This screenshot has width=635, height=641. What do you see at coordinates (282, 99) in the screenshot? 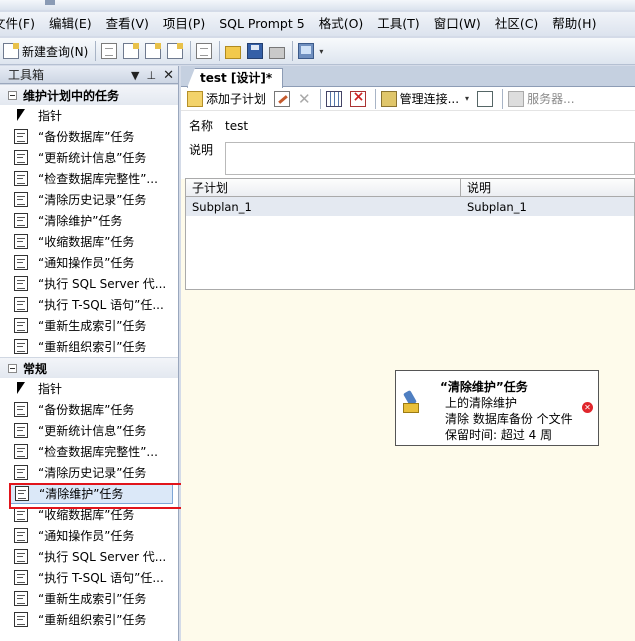
I see `edit-subplan-button` at bounding box center [282, 99].